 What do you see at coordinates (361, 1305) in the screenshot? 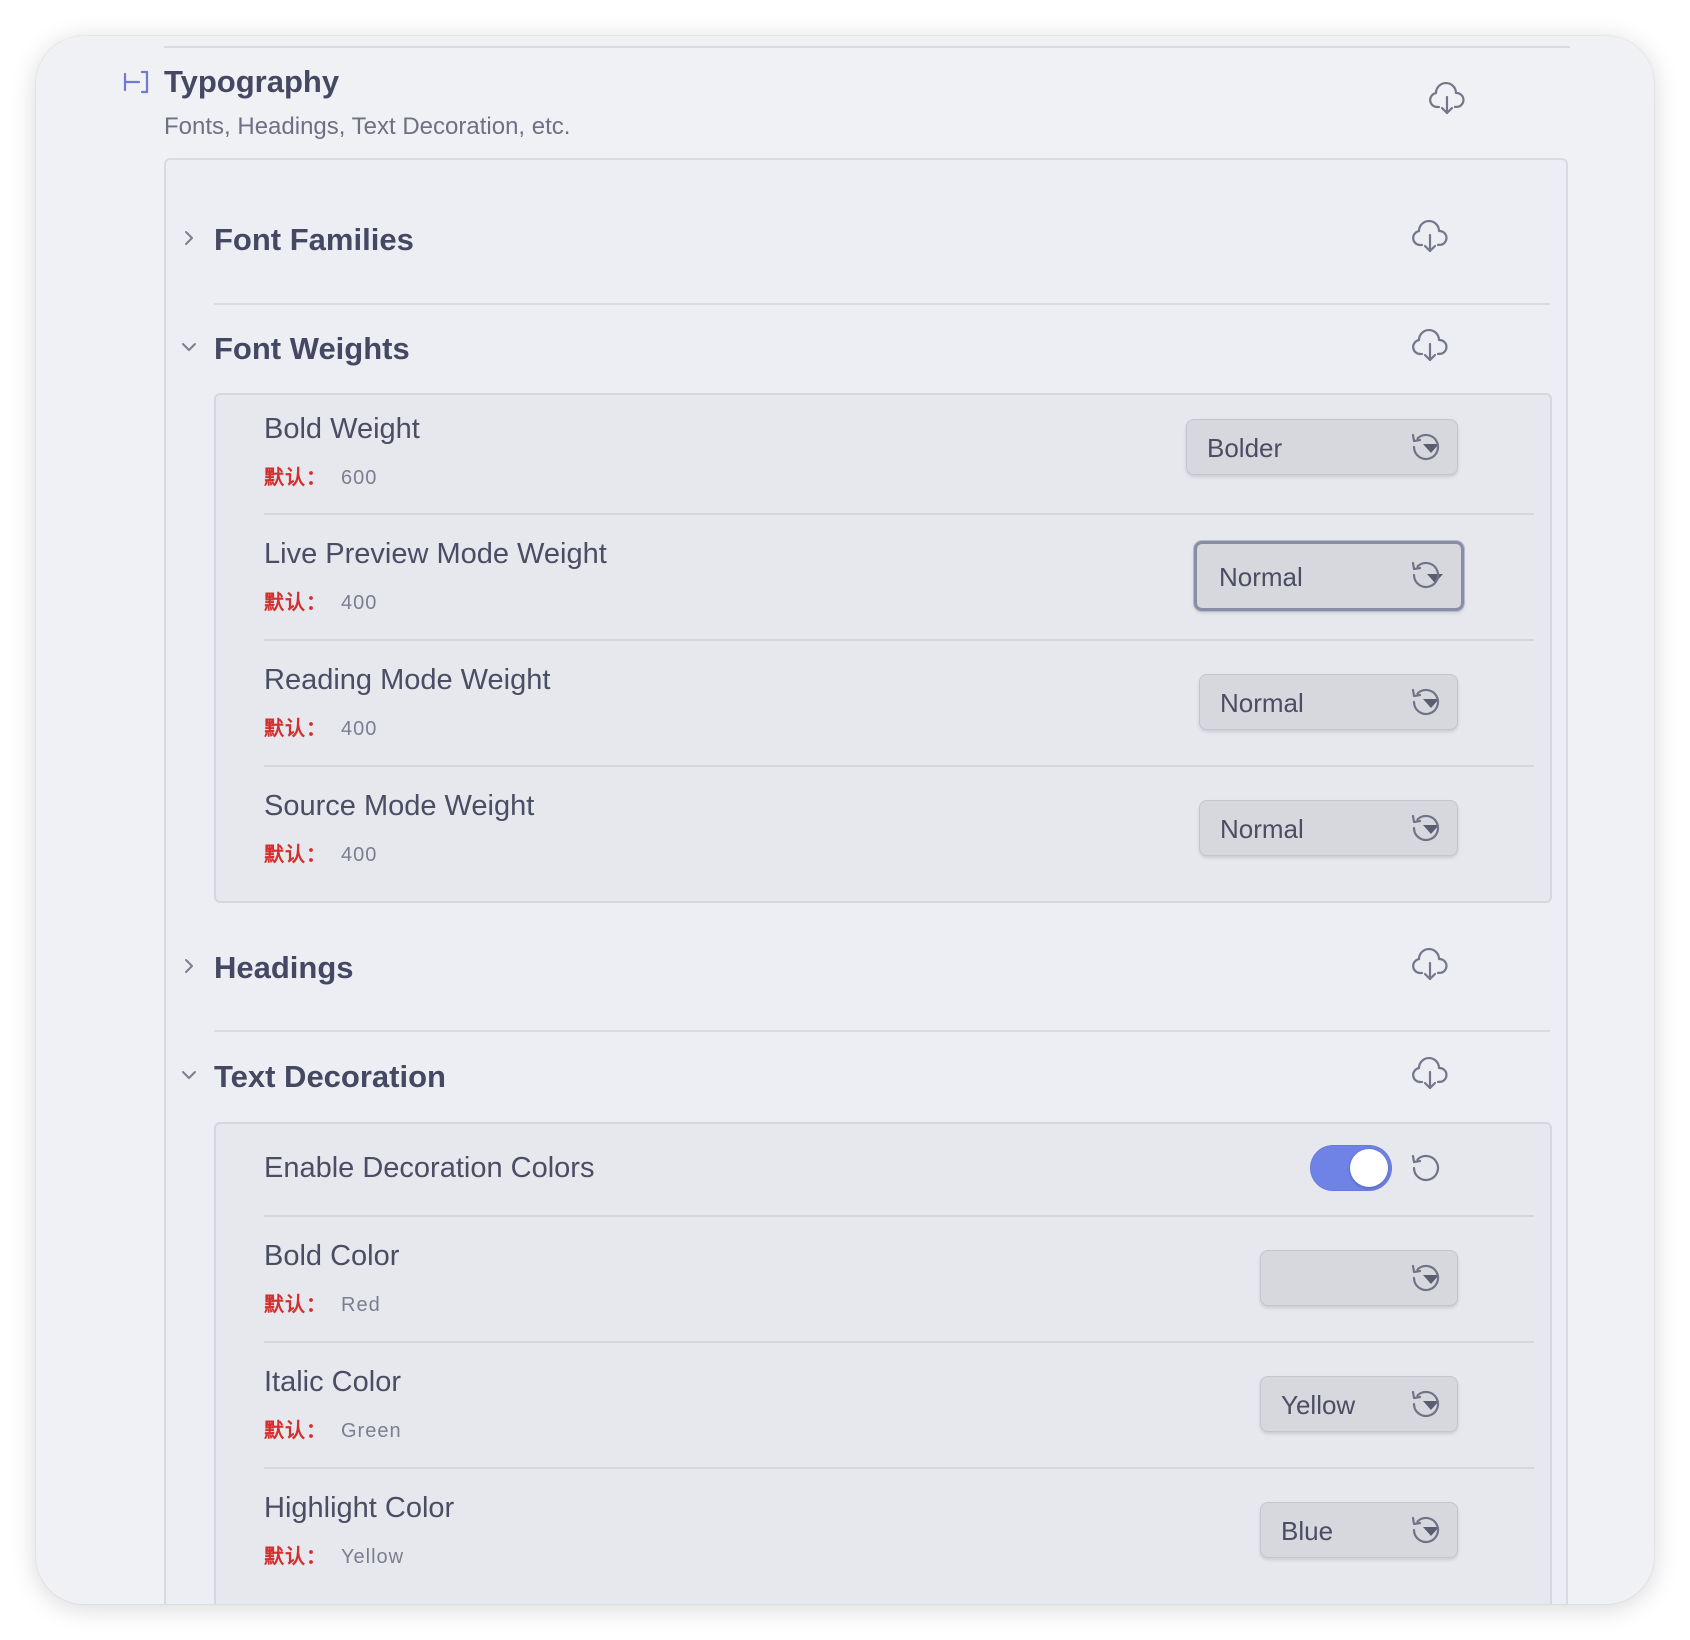
I see `default-value: Red` at bounding box center [361, 1305].